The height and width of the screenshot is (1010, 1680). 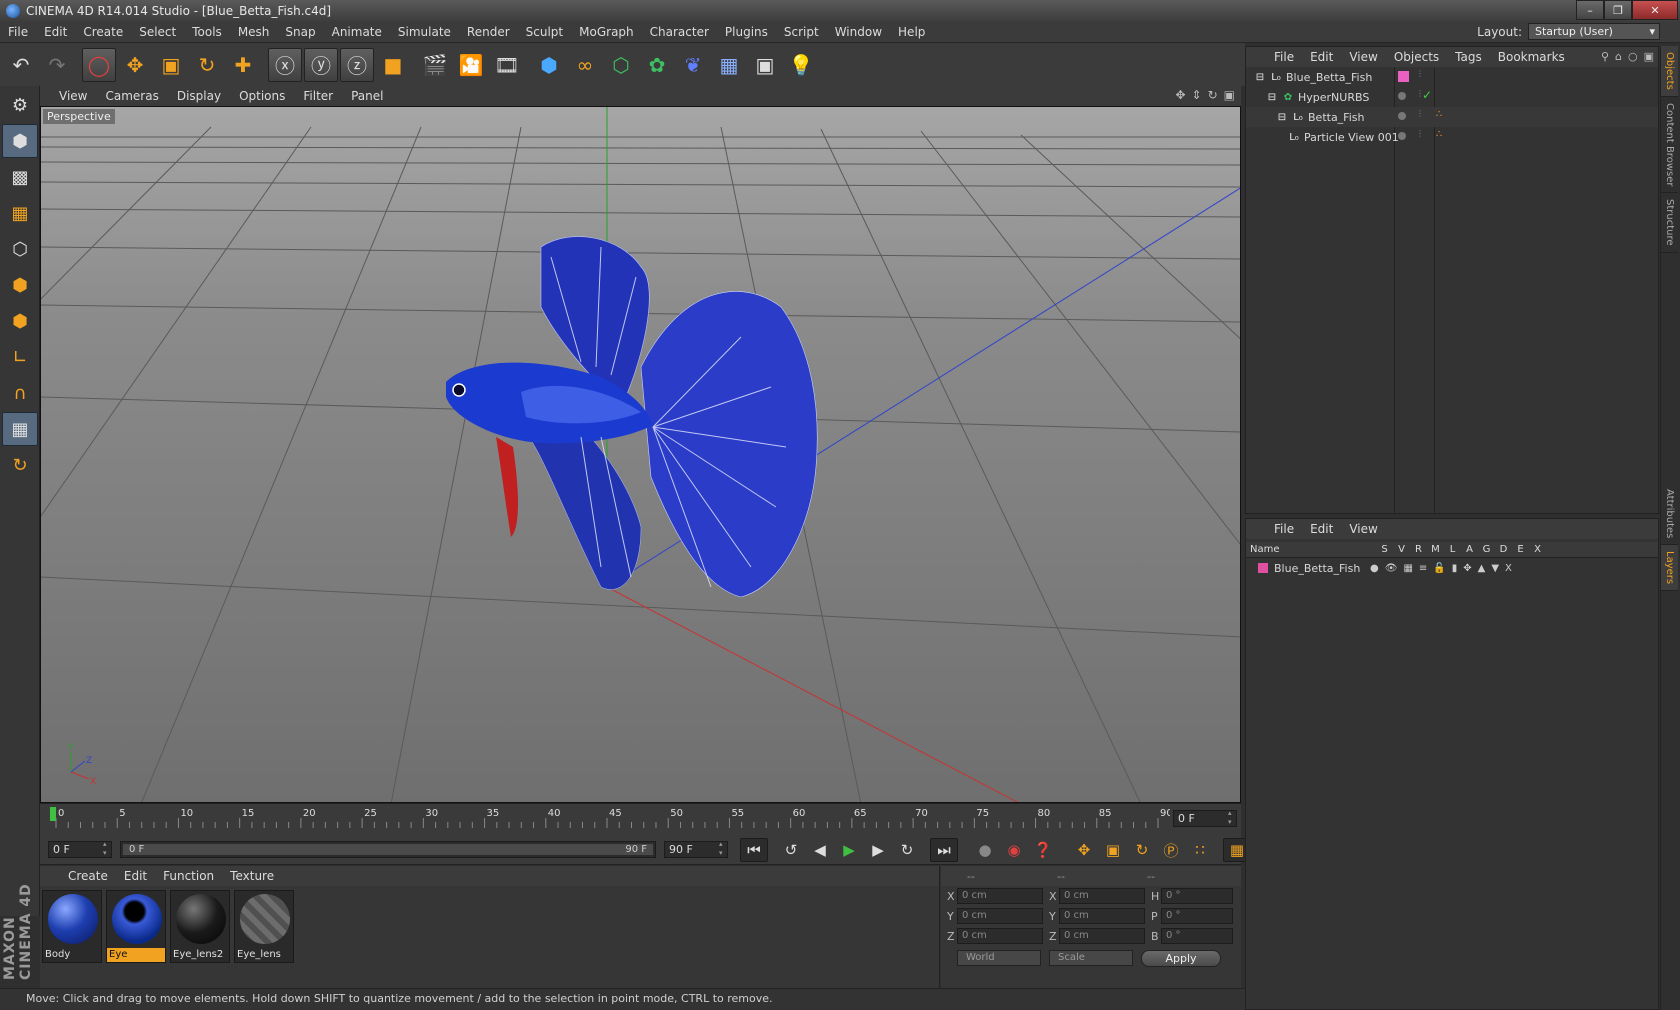 What do you see at coordinates (606, 32) in the screenshot?
I see `menu-mograph: MoGraph` at bounding box center [606, 32].